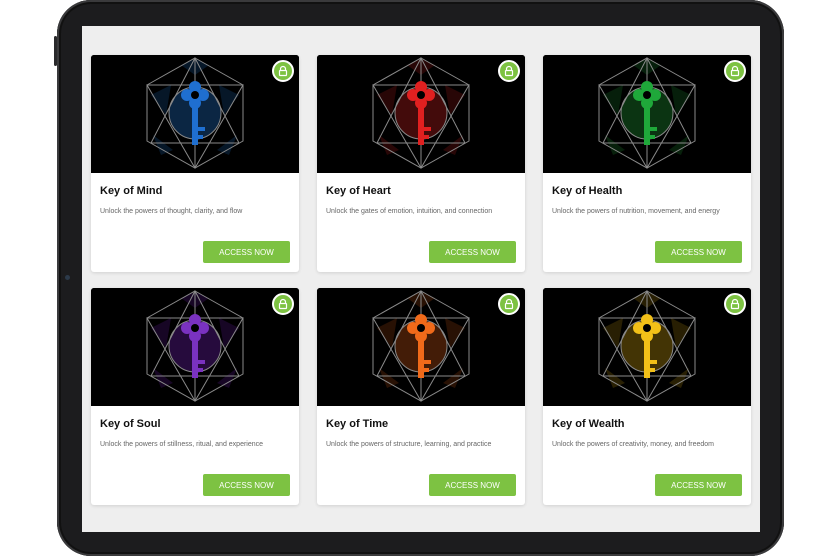  What do you see at coordinates (130, 424) in the screenshot?
I see `card-title: Key of Soul` at bounding box center [130, 424].